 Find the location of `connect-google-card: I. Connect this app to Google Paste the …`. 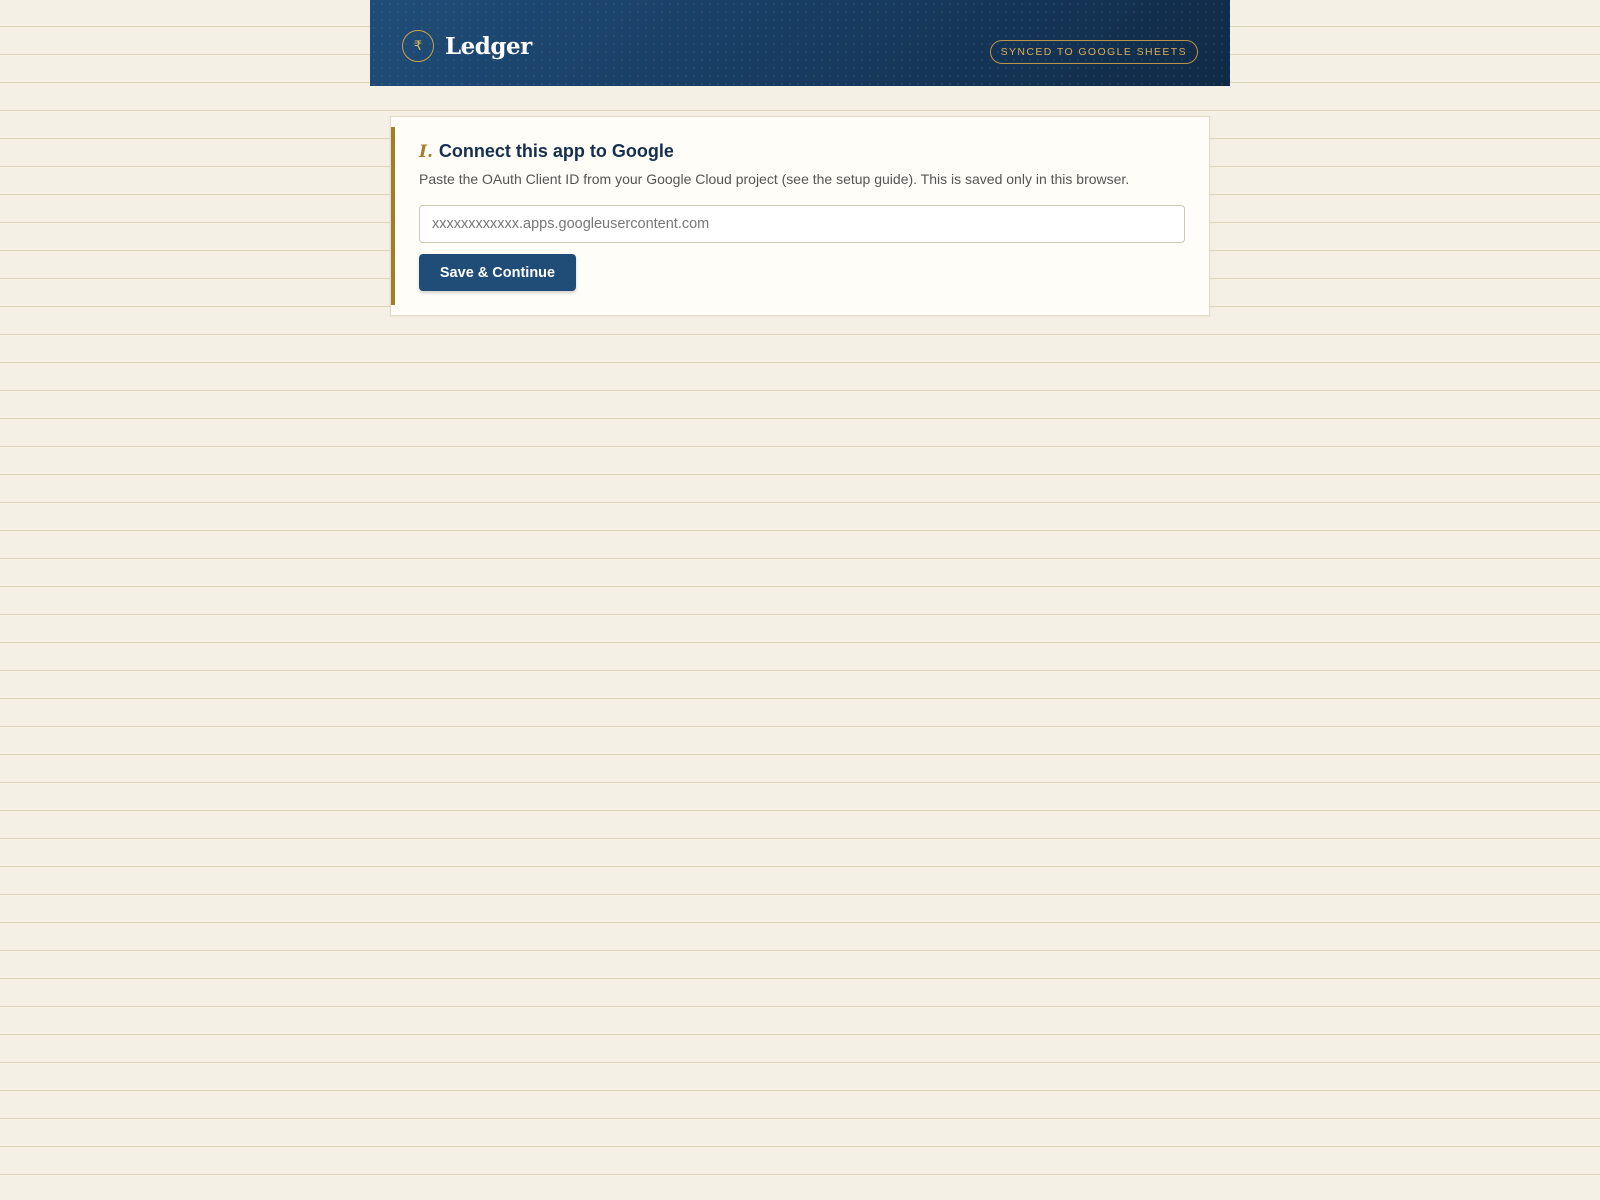

connect-google-card: I. Connect this app to Google Paste the … is located at coordinates (800, 216).